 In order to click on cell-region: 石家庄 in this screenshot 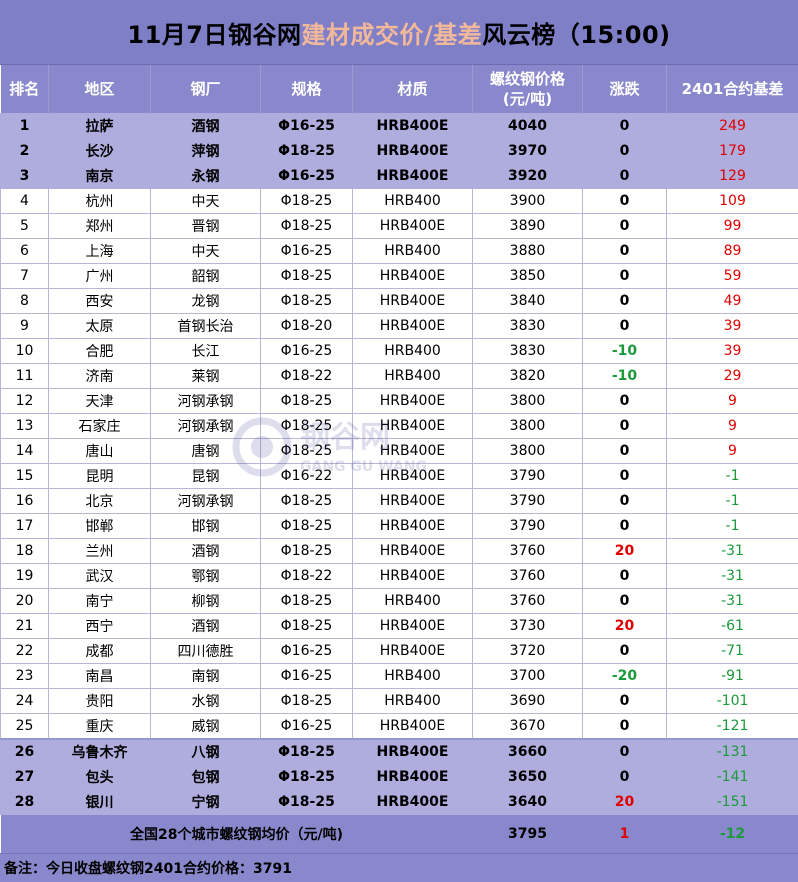, I will do `click(100, 426)`.